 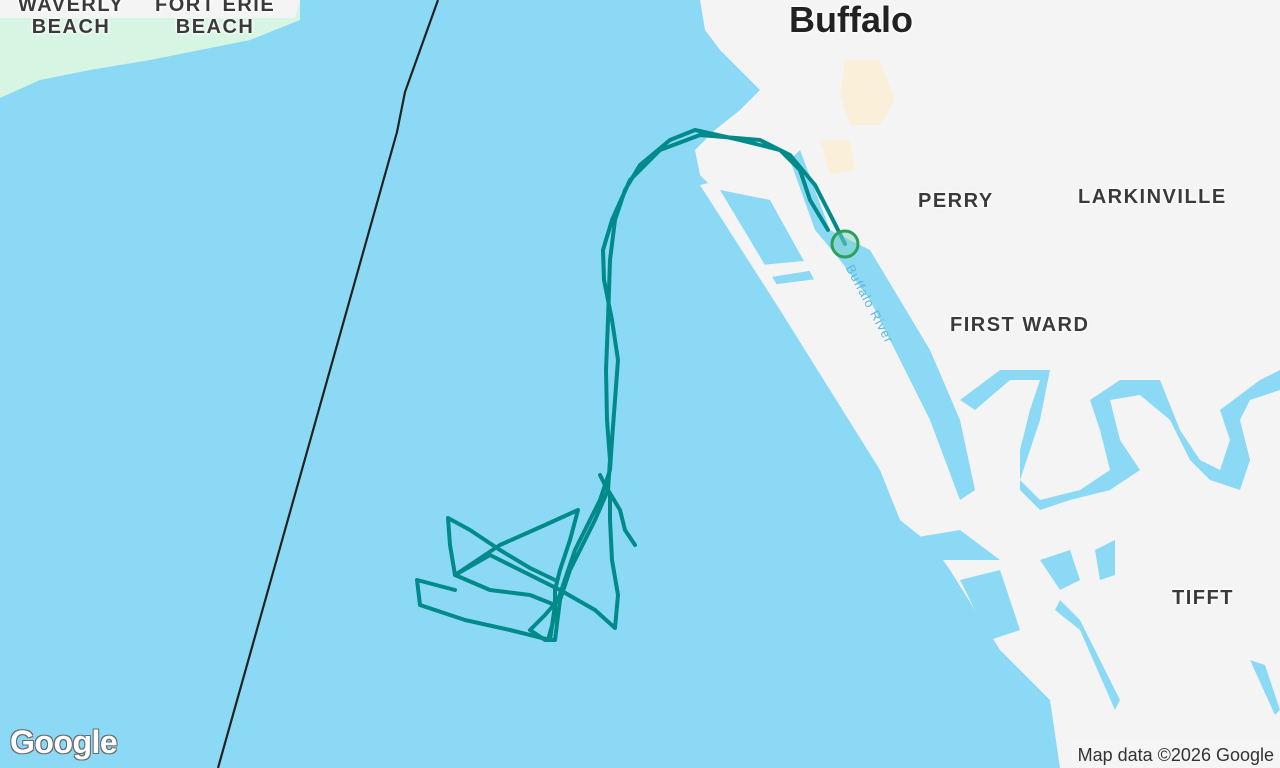 I want to click on map-attribution: Map data ©2026 Google, so click(x=1175, y=755).